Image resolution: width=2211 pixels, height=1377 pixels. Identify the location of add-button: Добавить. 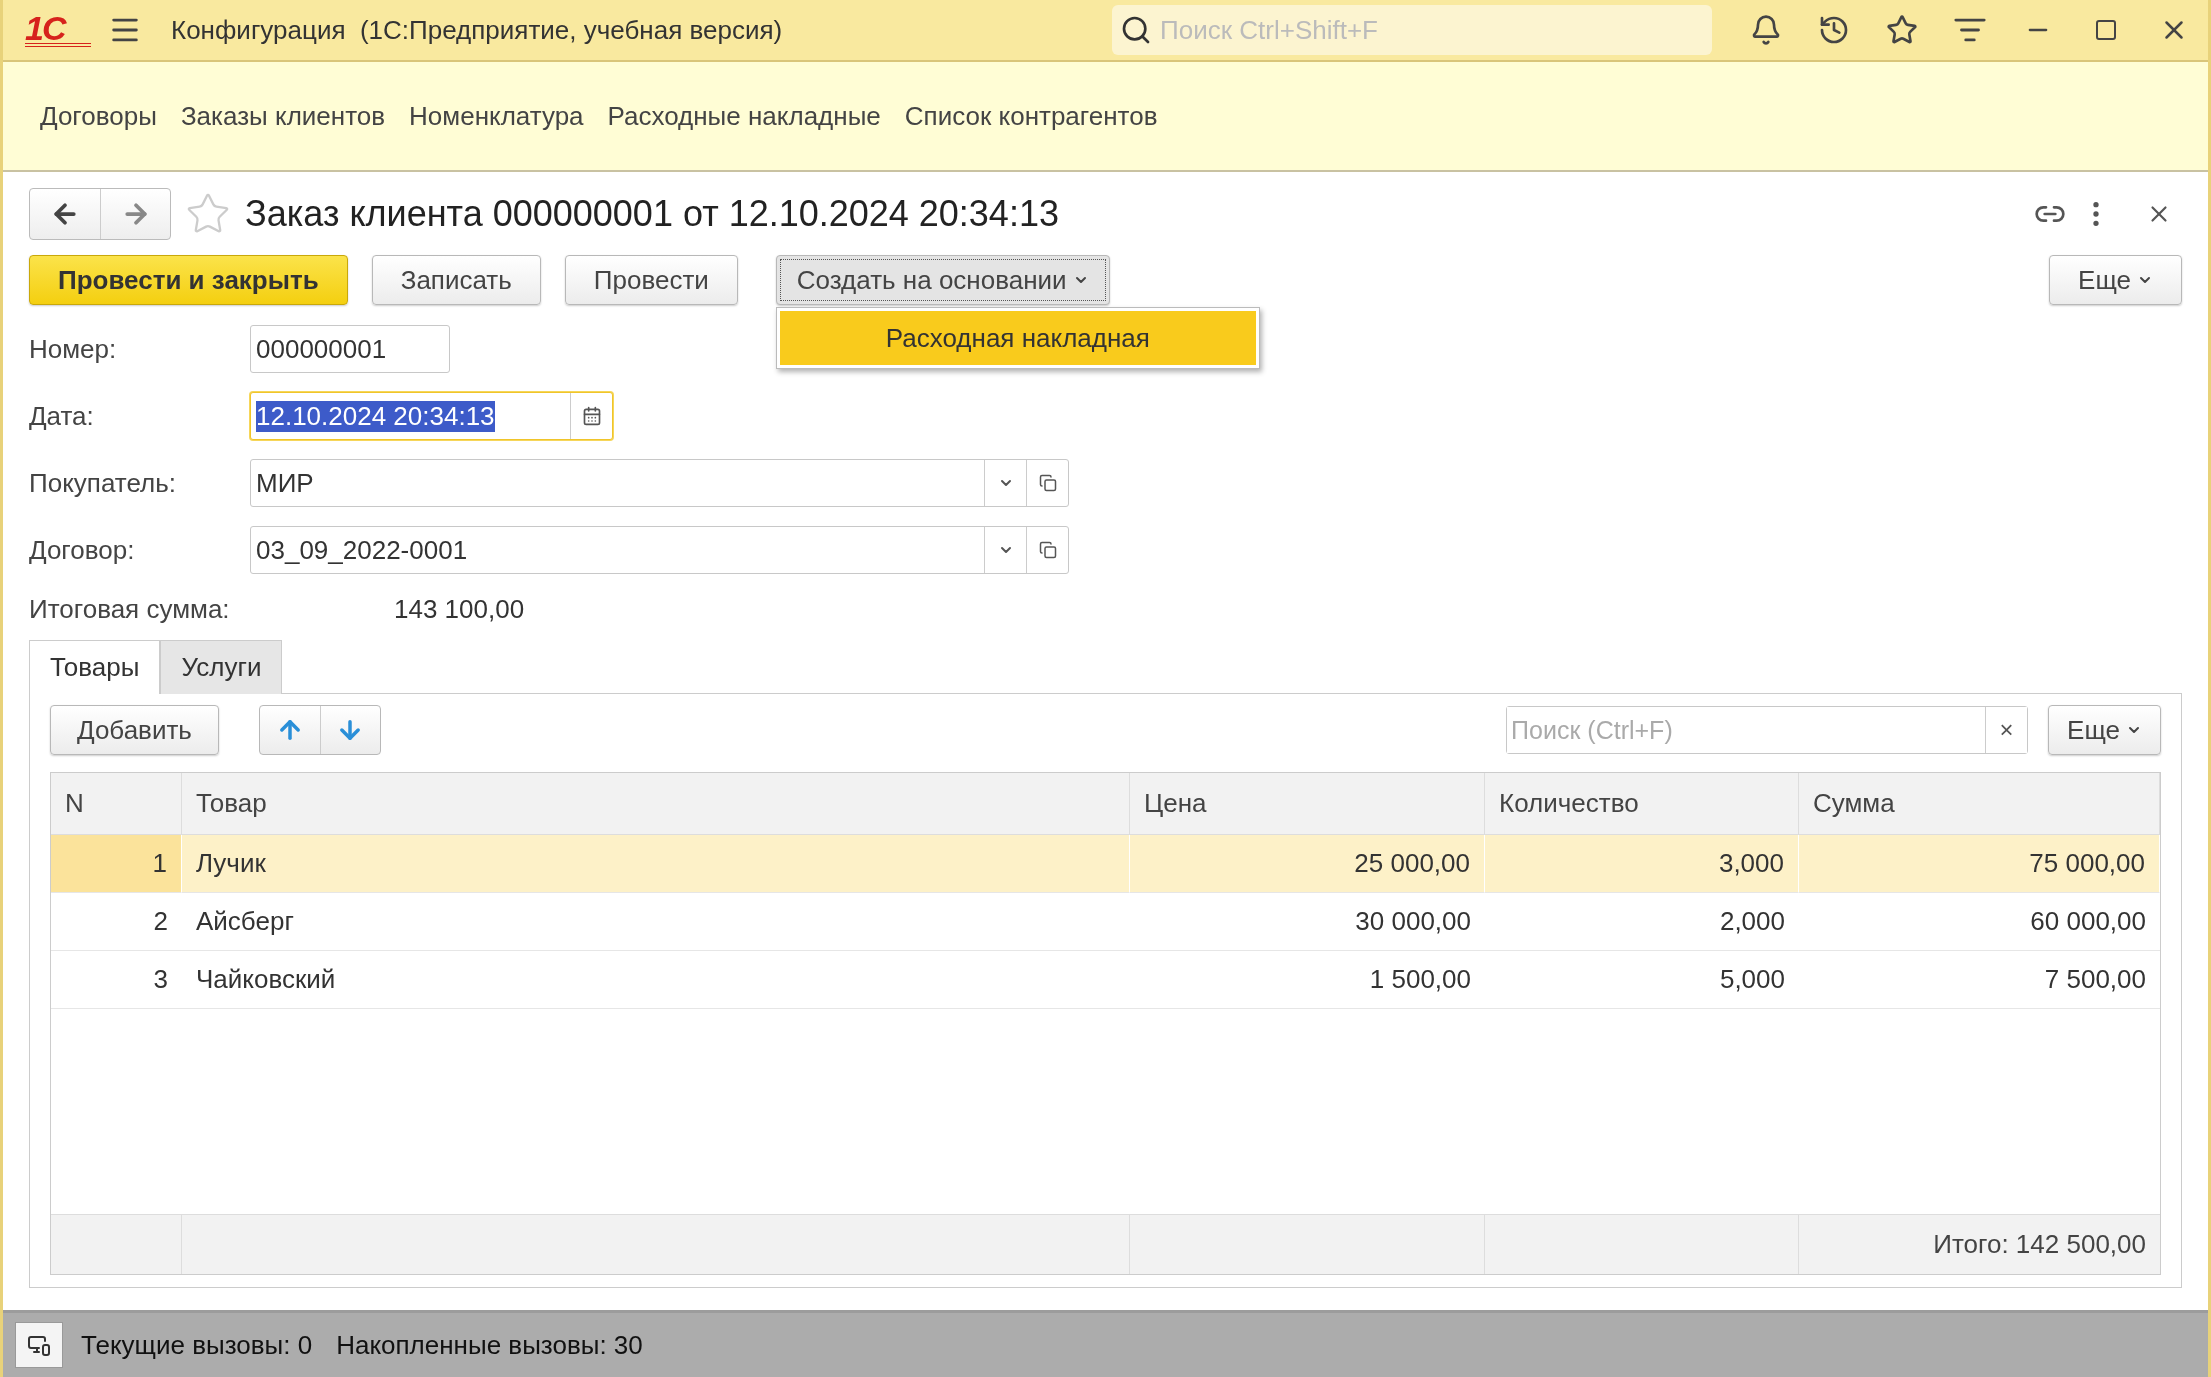
(134, 730).